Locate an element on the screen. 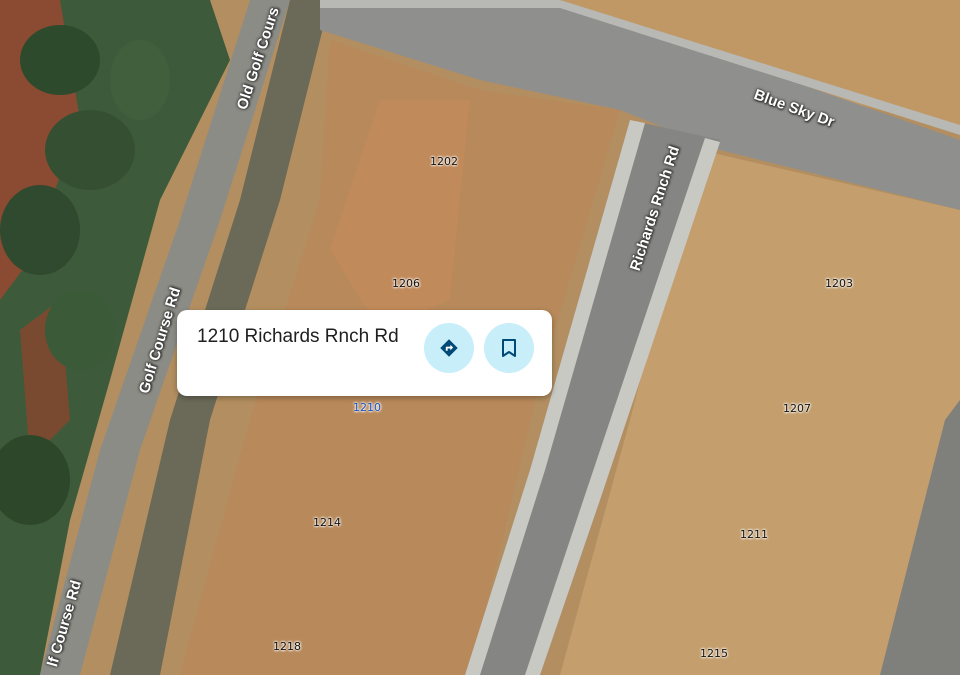  directions-button is located at coordinates (449, 348).